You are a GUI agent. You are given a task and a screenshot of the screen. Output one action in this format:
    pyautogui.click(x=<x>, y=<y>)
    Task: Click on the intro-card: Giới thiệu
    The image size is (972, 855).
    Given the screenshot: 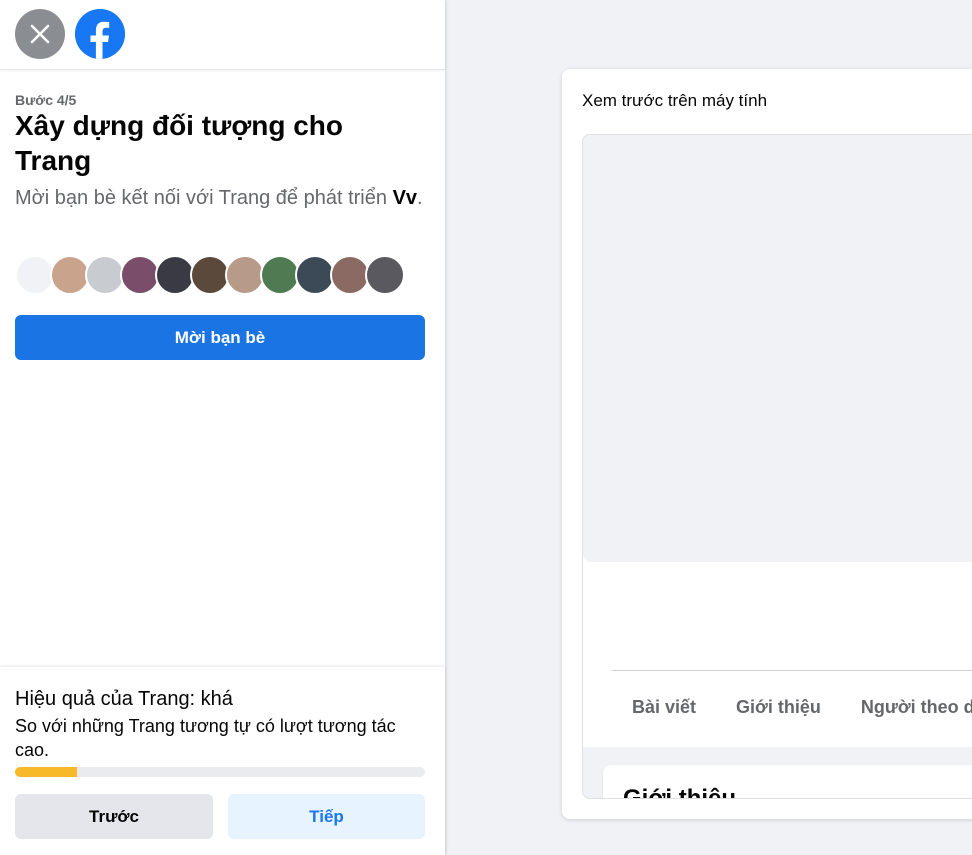 What is the action you would take?
    pyautogui.click(x=787, y=782)
    